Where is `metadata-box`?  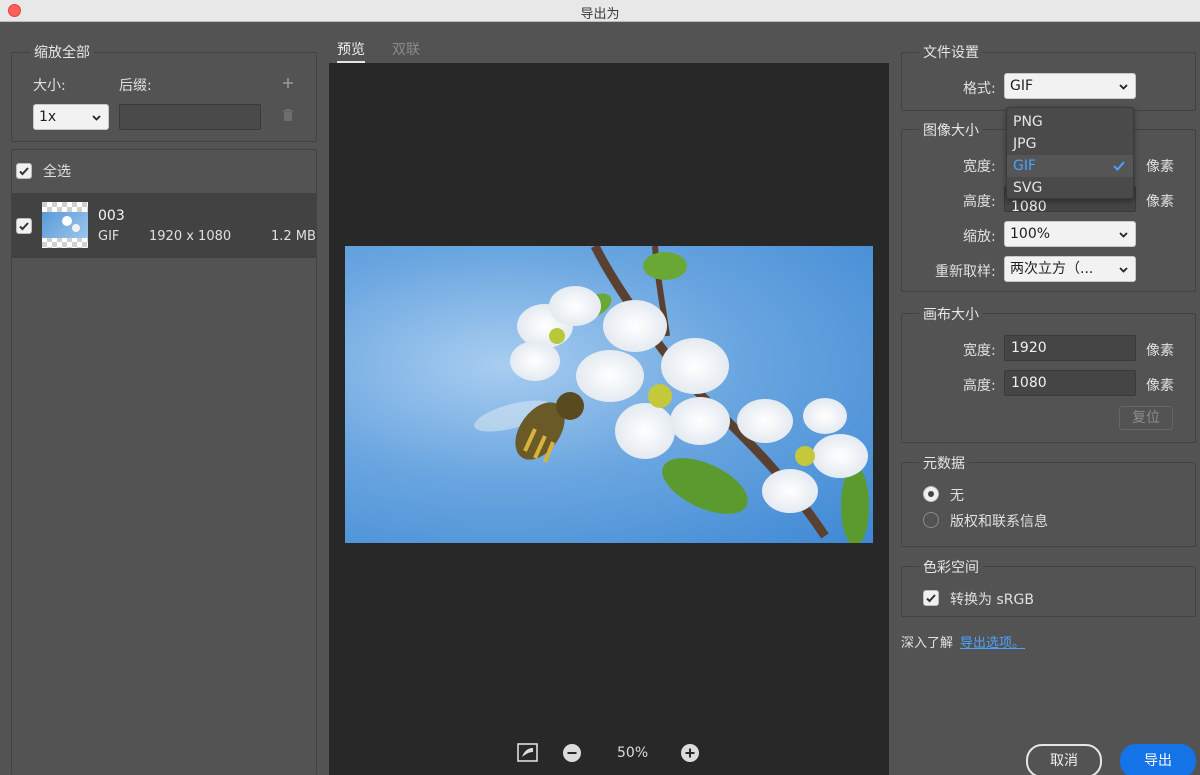
metadata-box is located at coordinates (1048, 504).